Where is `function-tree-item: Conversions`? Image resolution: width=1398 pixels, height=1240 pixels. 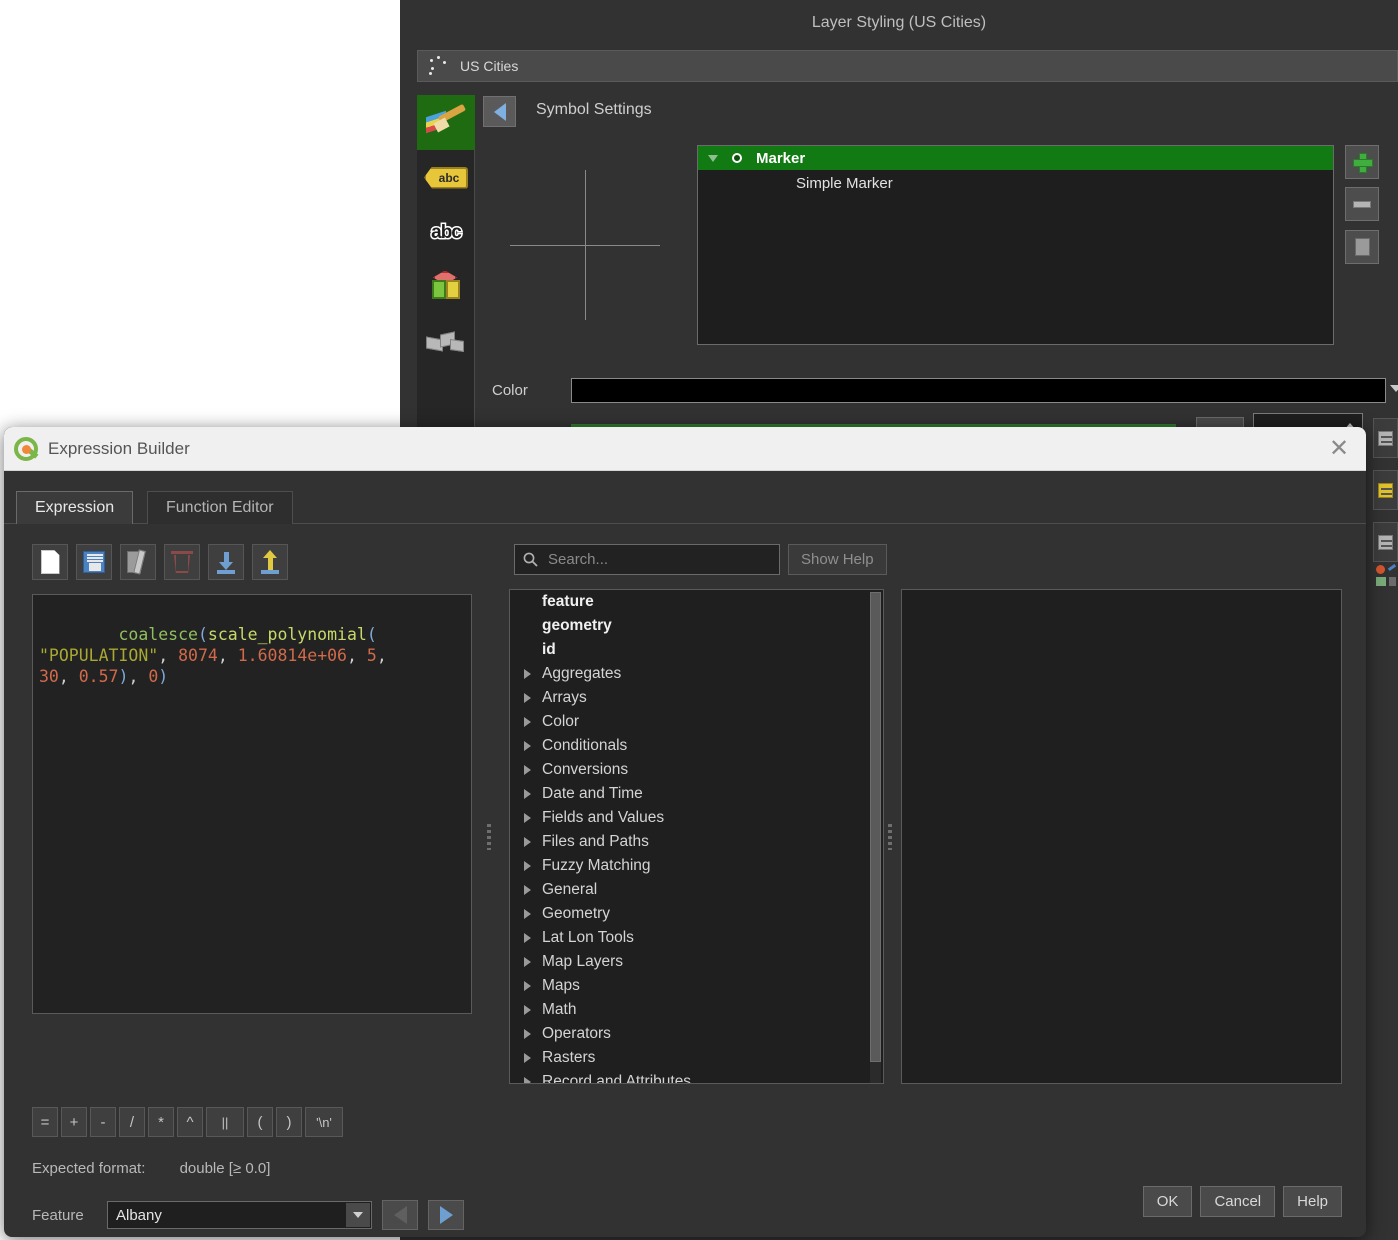
function-tree-item: Conversions is located at coordinates (696, 770).